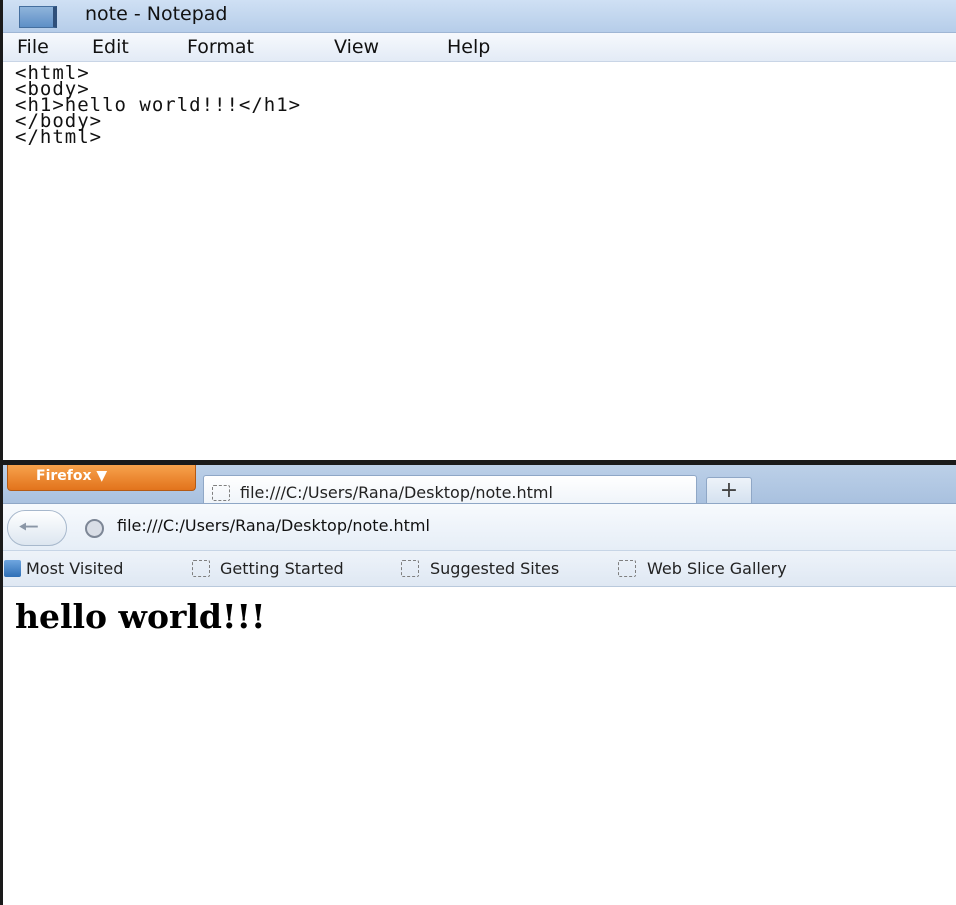  Describe the element at coordinates (282, 568) in the screenshot. I see `bookmark-getting-started: Getting Started` at that location.